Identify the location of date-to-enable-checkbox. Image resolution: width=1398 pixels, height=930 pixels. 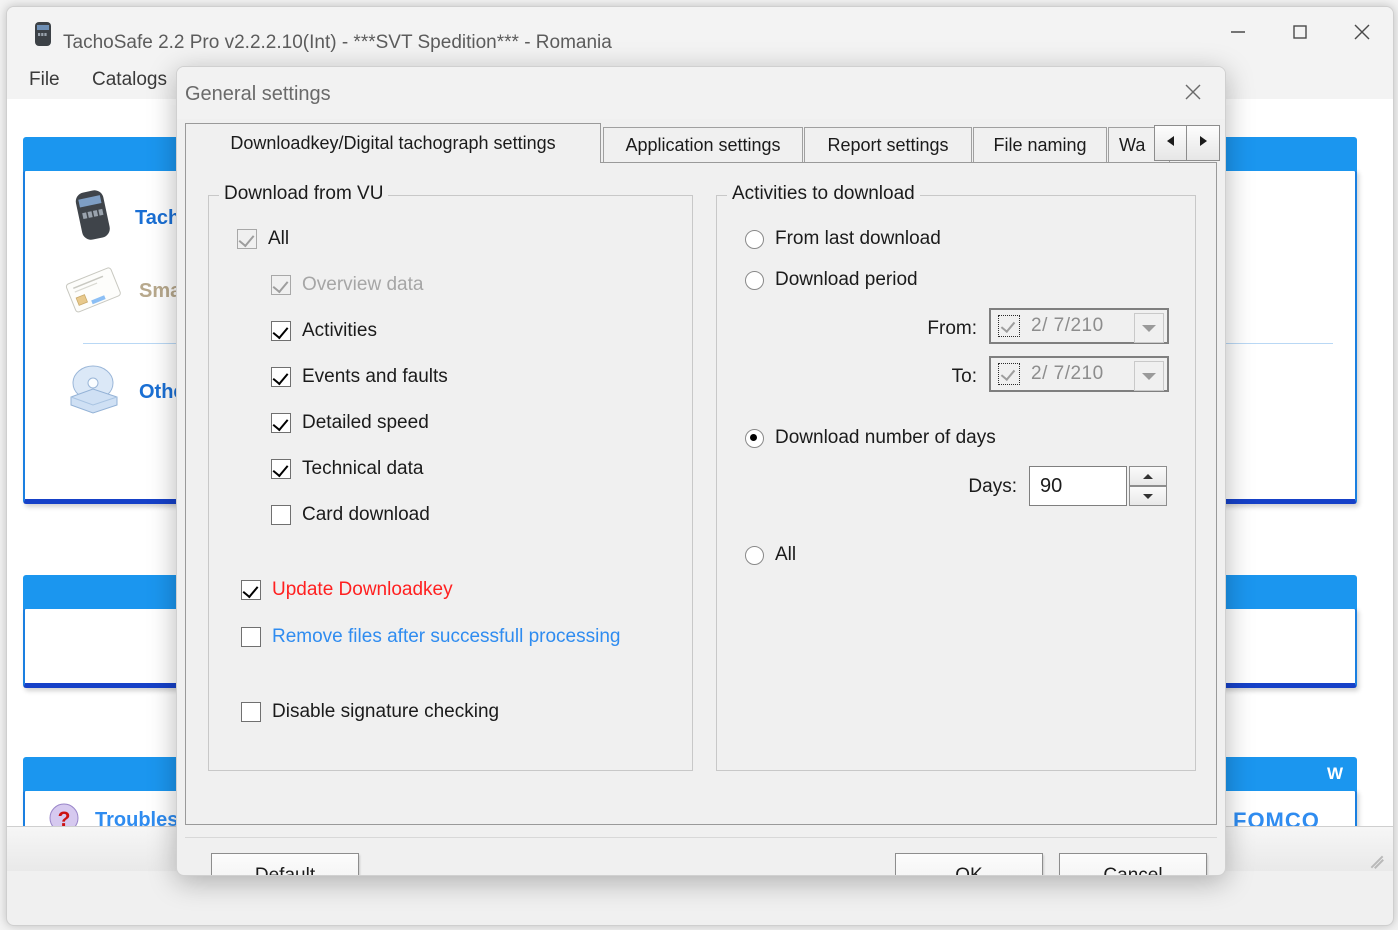
(1009, 374).